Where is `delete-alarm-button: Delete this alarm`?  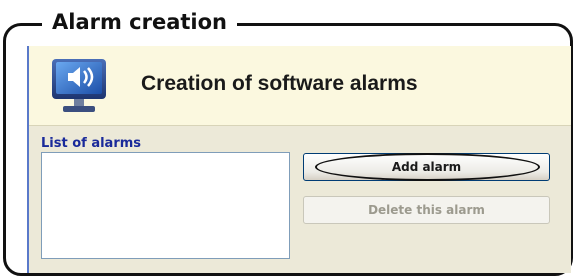 delete-alarm-button: Delete this alarm is located at coordinates (426, 210).